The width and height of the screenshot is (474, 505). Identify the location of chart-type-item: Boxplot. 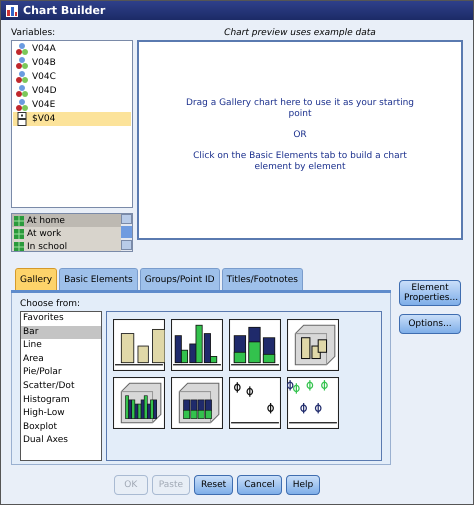
(61, 427).